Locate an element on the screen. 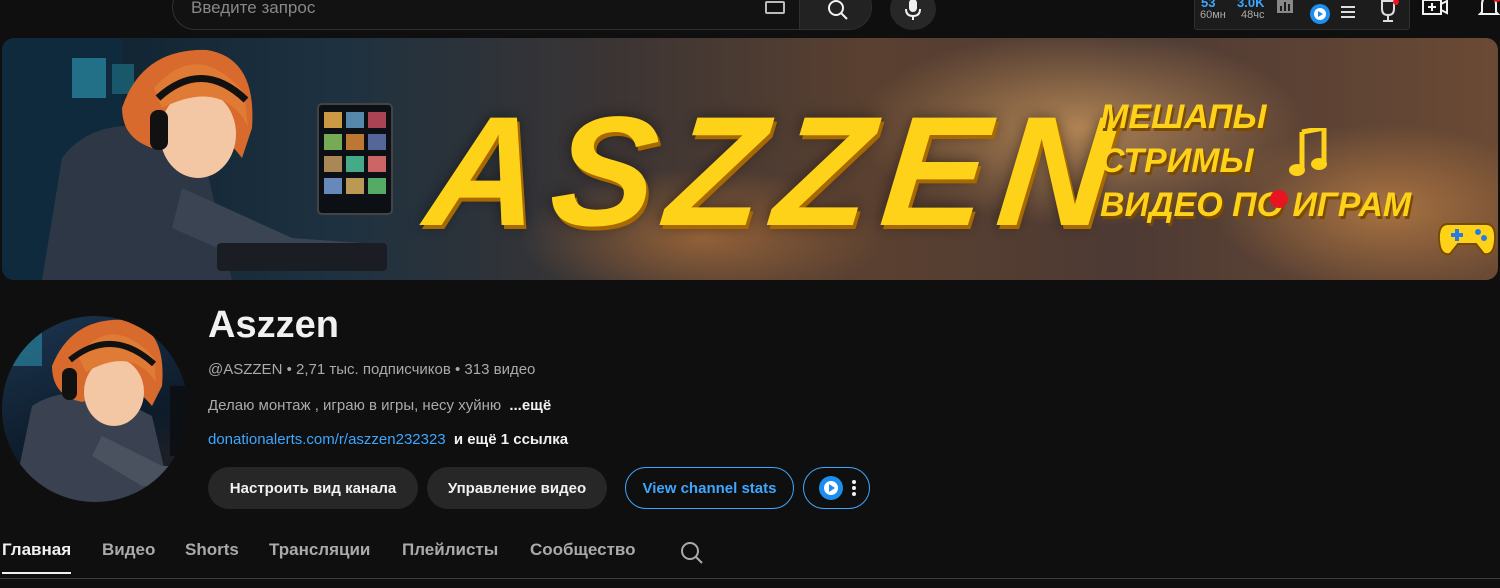 The image size is (1500, 588). description-more-link: ...ещё is located at coordinates (530, 405).